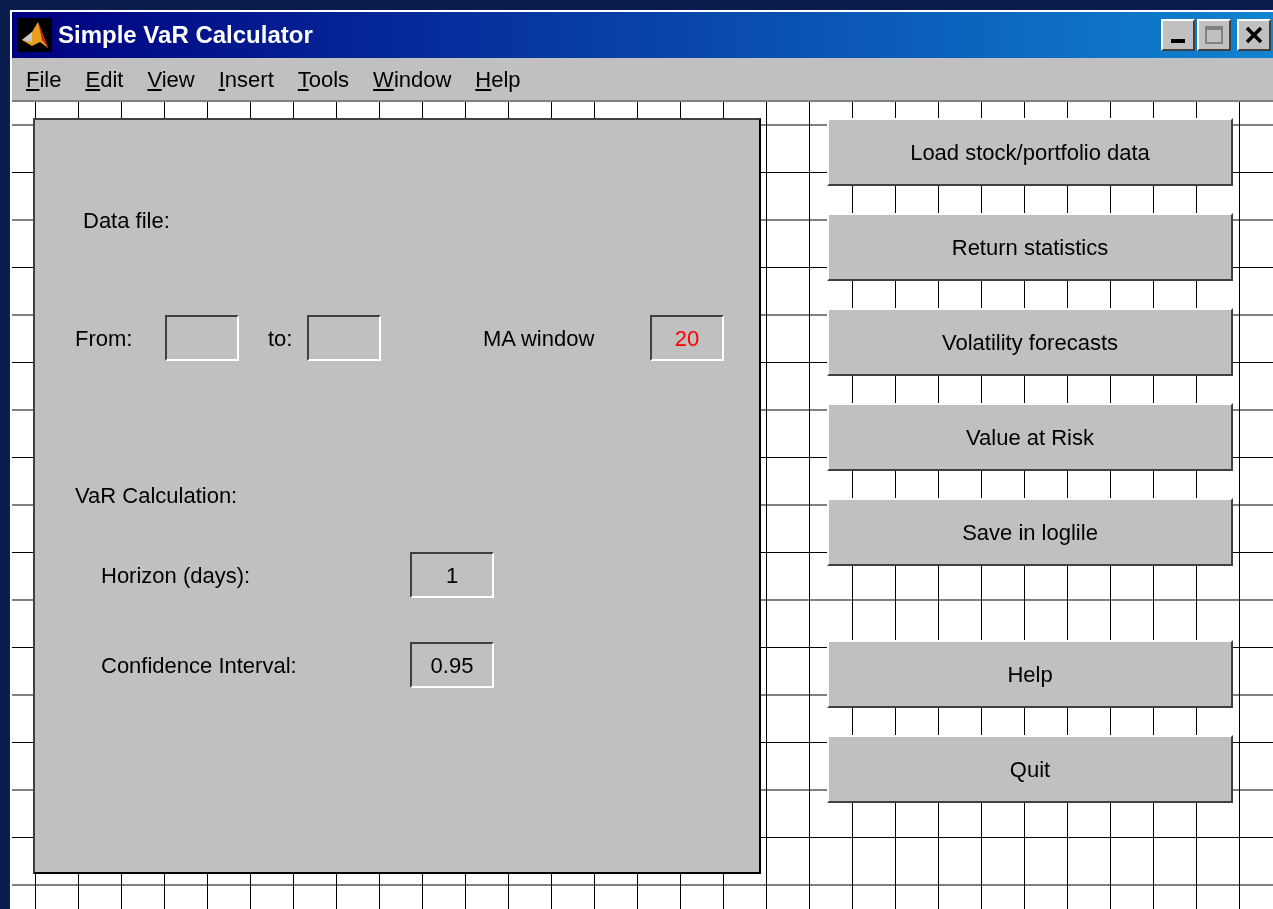 The height and width of the screenshot is (909, 1273). Describe the element at coordinates (157, 496) in the screenshot. I see `section-label: VaR Calculation:` at that location.